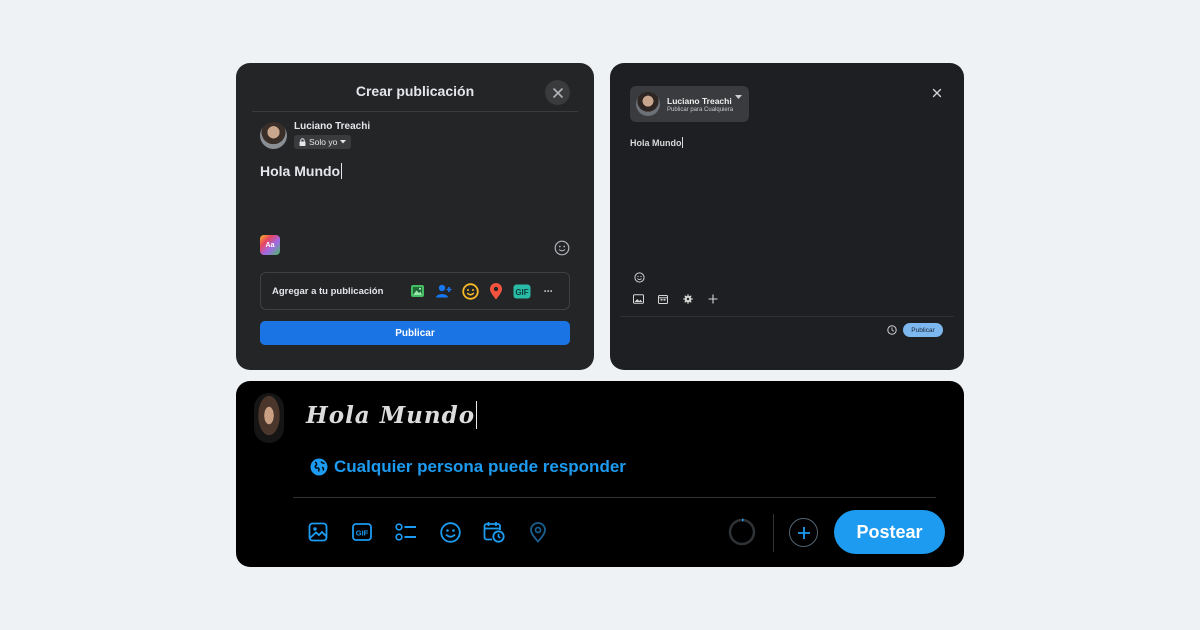 The image size is (1200, 630). I want to click on calendar-button, so click(663, 299).